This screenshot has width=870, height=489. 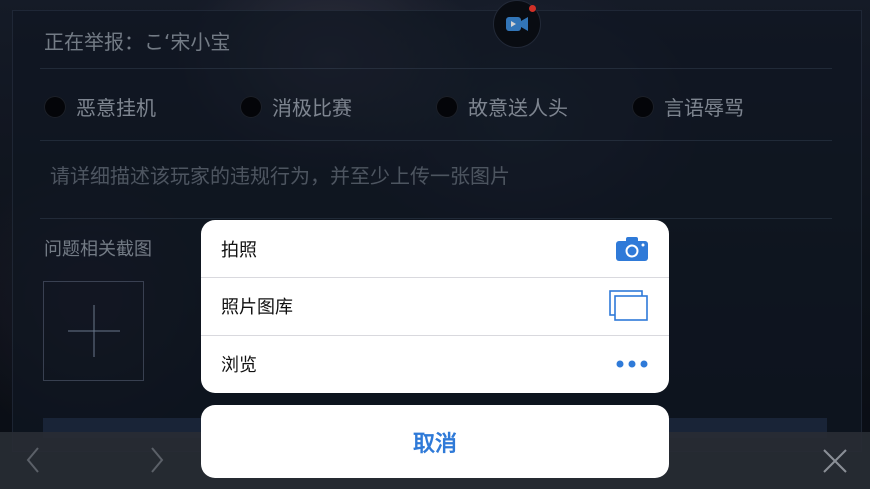 I want to click on chevron-left-icon, so click(x=32, y=460).